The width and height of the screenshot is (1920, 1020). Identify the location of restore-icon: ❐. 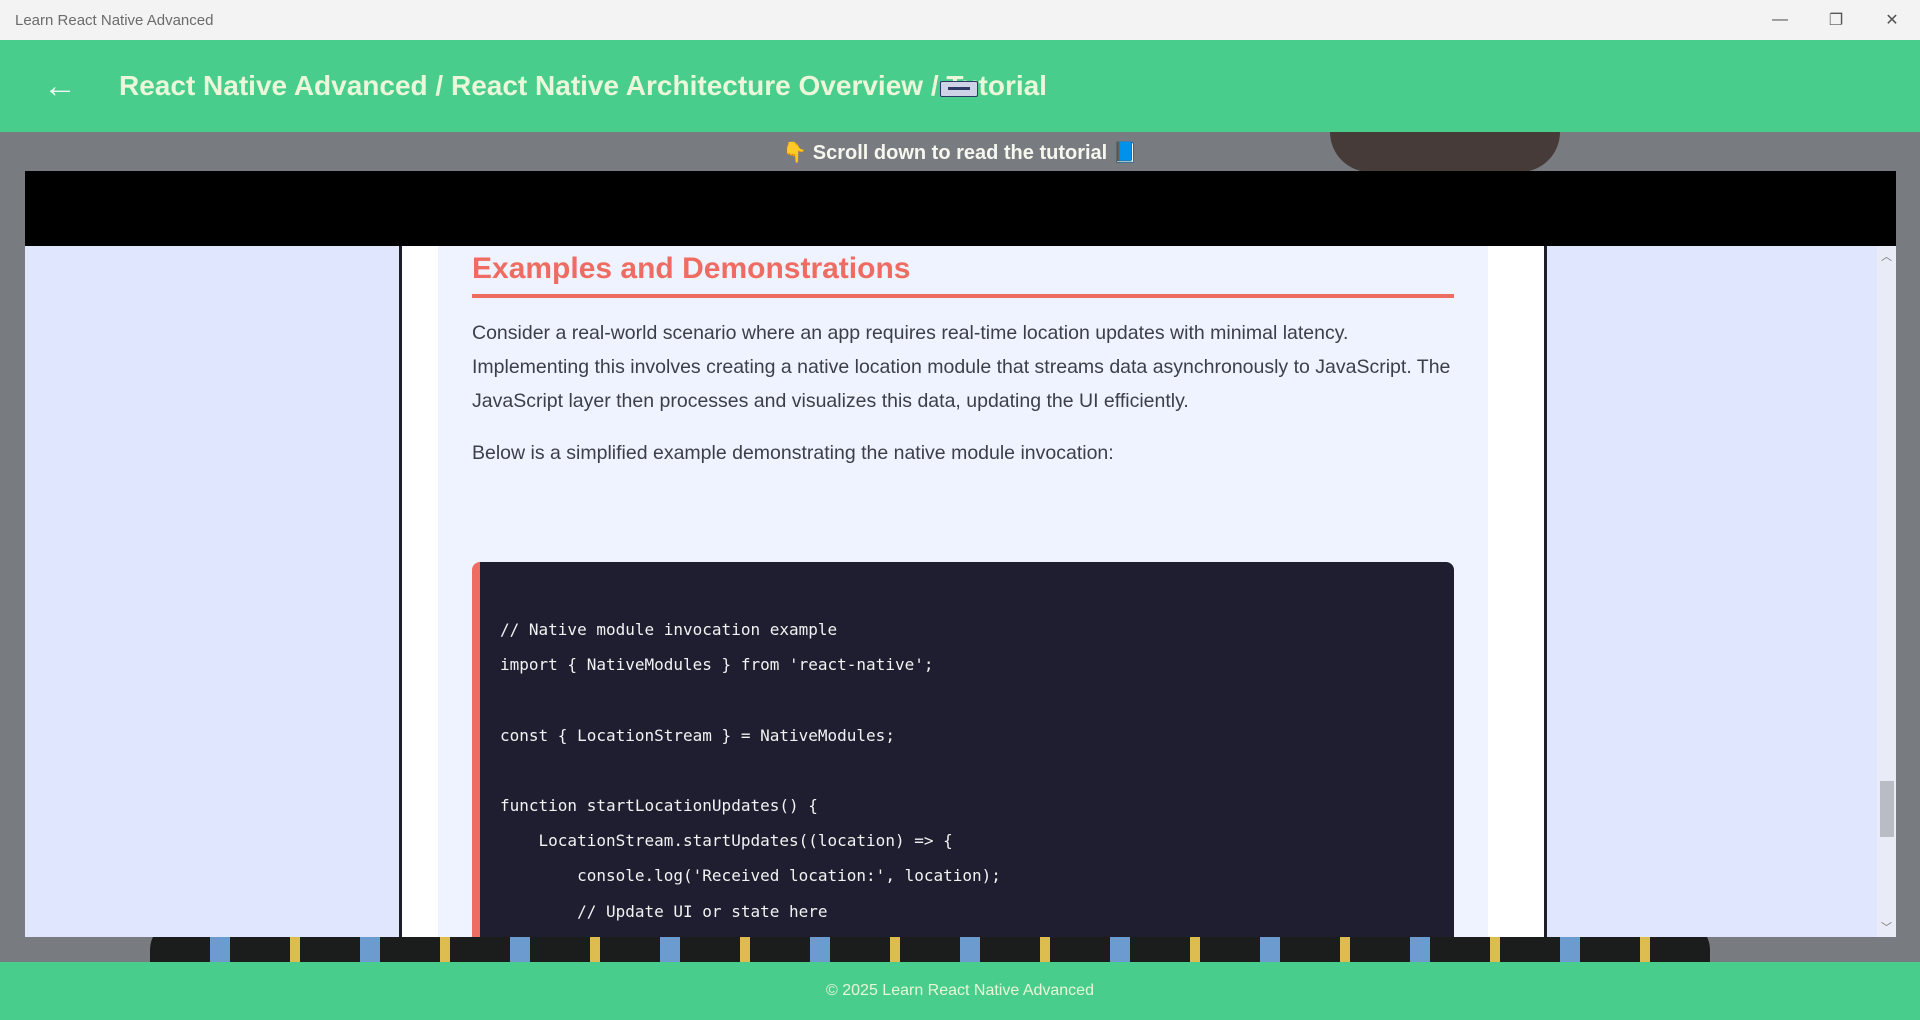
(1836, 20).